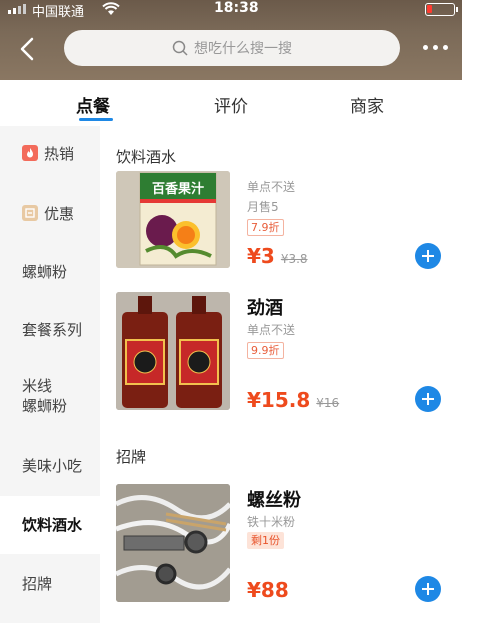 The height and width of the screenshot is (623, 484). Describe the element at coordinates (111, 8) in the screenshot. I see `wifi-icon` at that location.